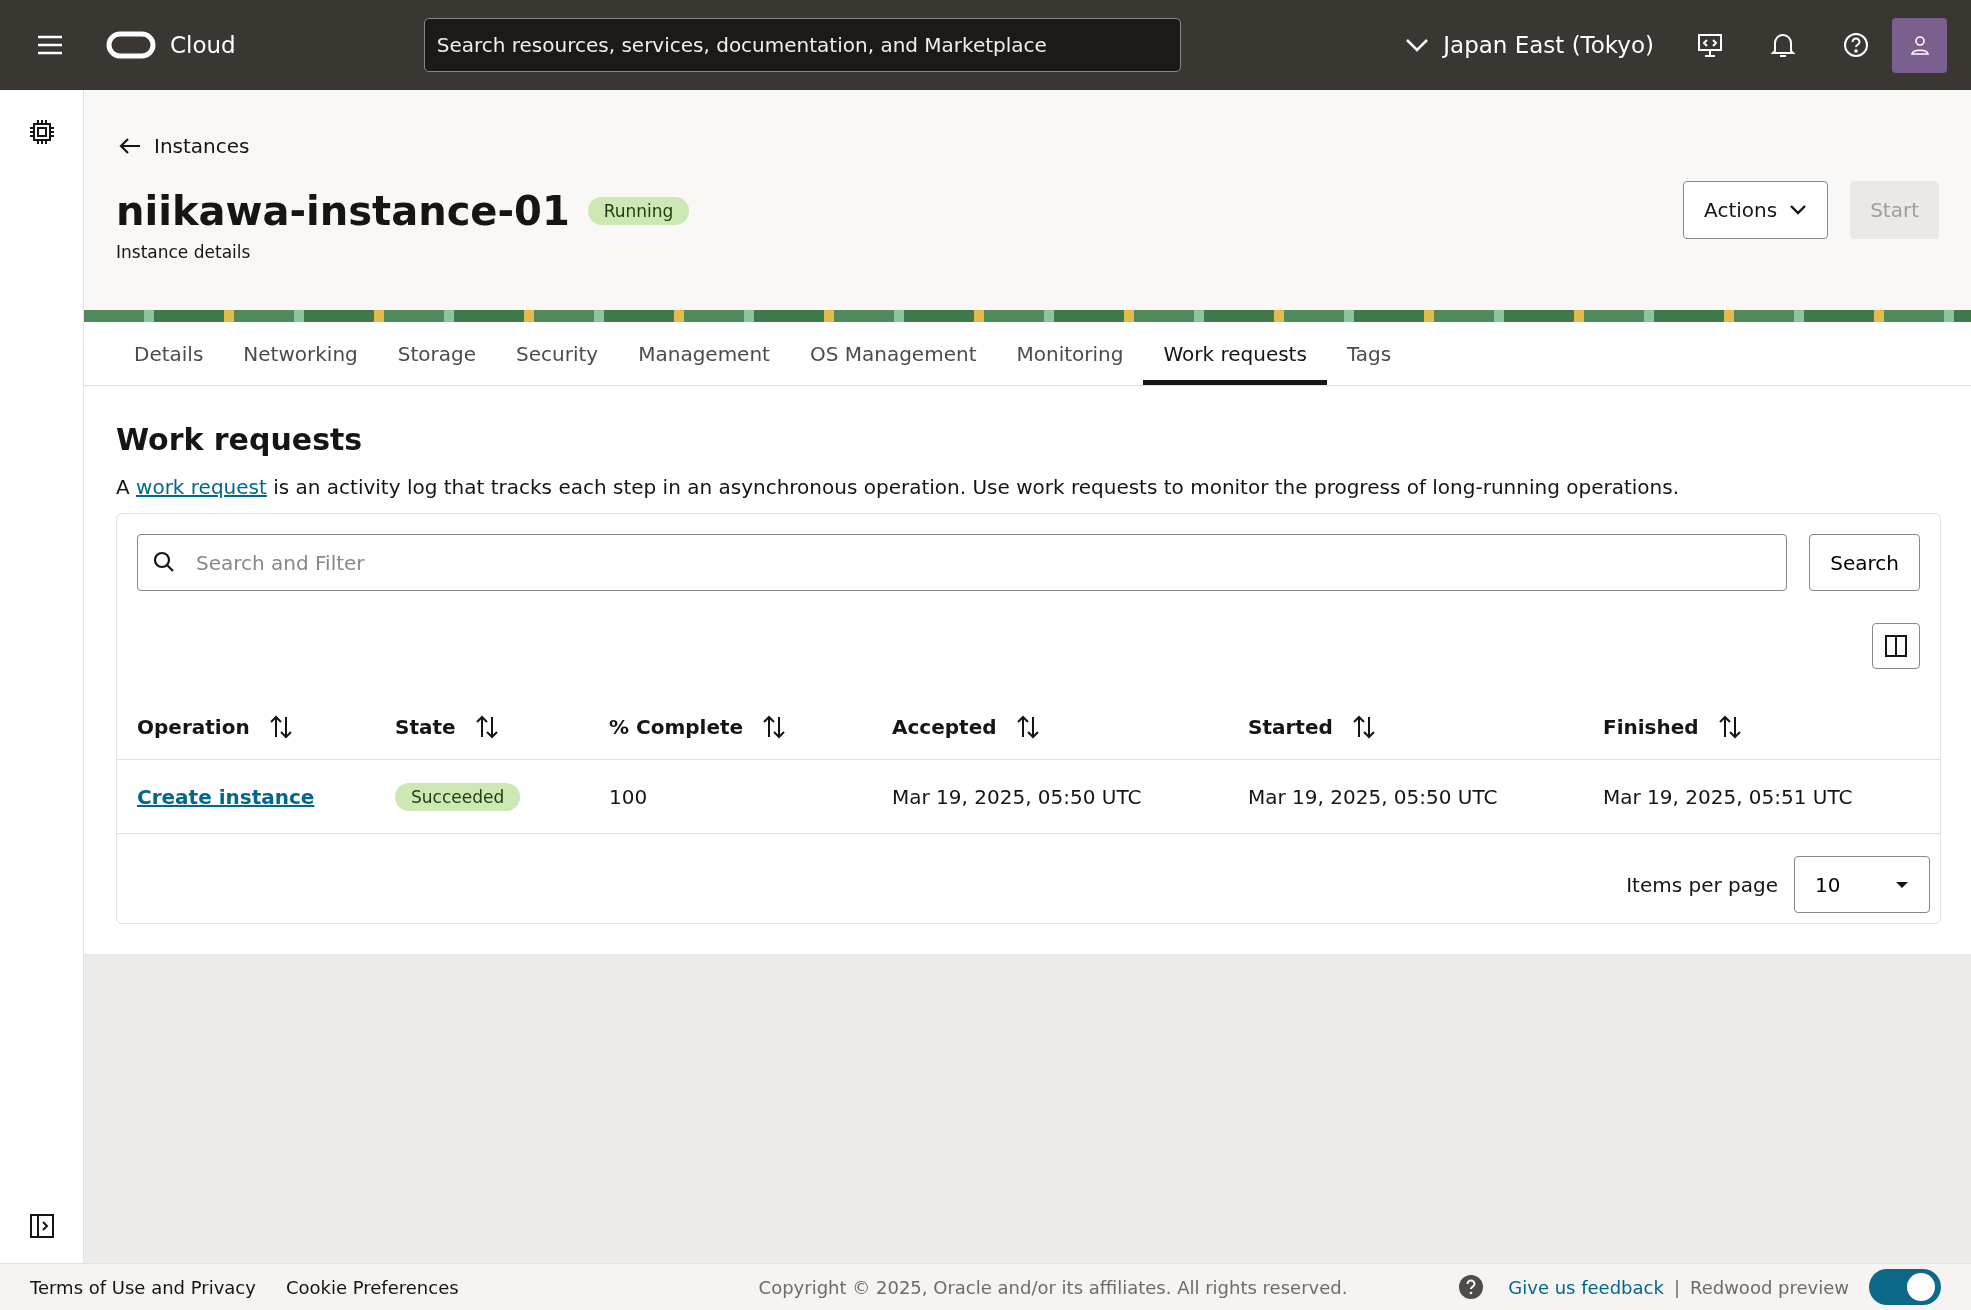 This screenshot has width=1971, height=1310. What do you see at coordinates (193, 727) in the screenshot?
I see `column-header: Operation` at bounding box center [193, 727].